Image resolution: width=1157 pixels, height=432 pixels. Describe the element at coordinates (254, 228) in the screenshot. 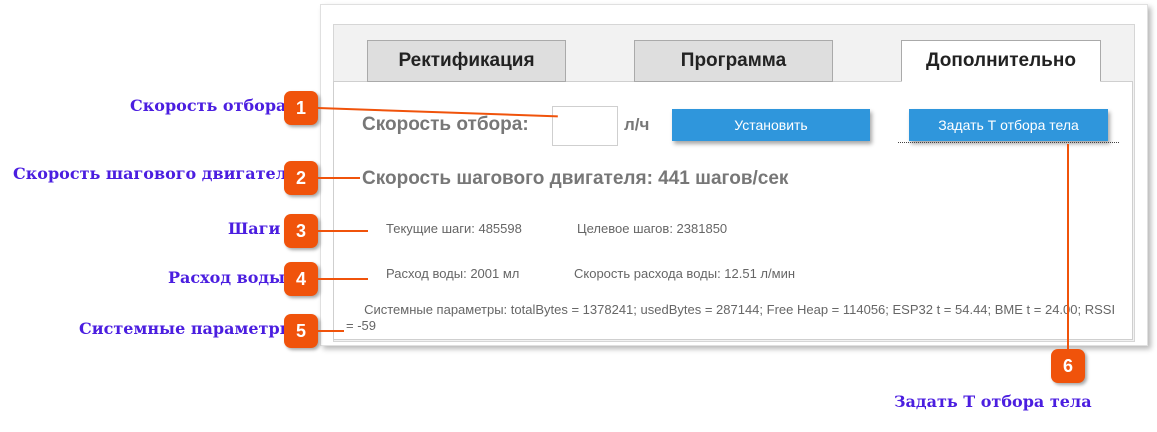

I see `callout-label-3: Шаги` at that location.